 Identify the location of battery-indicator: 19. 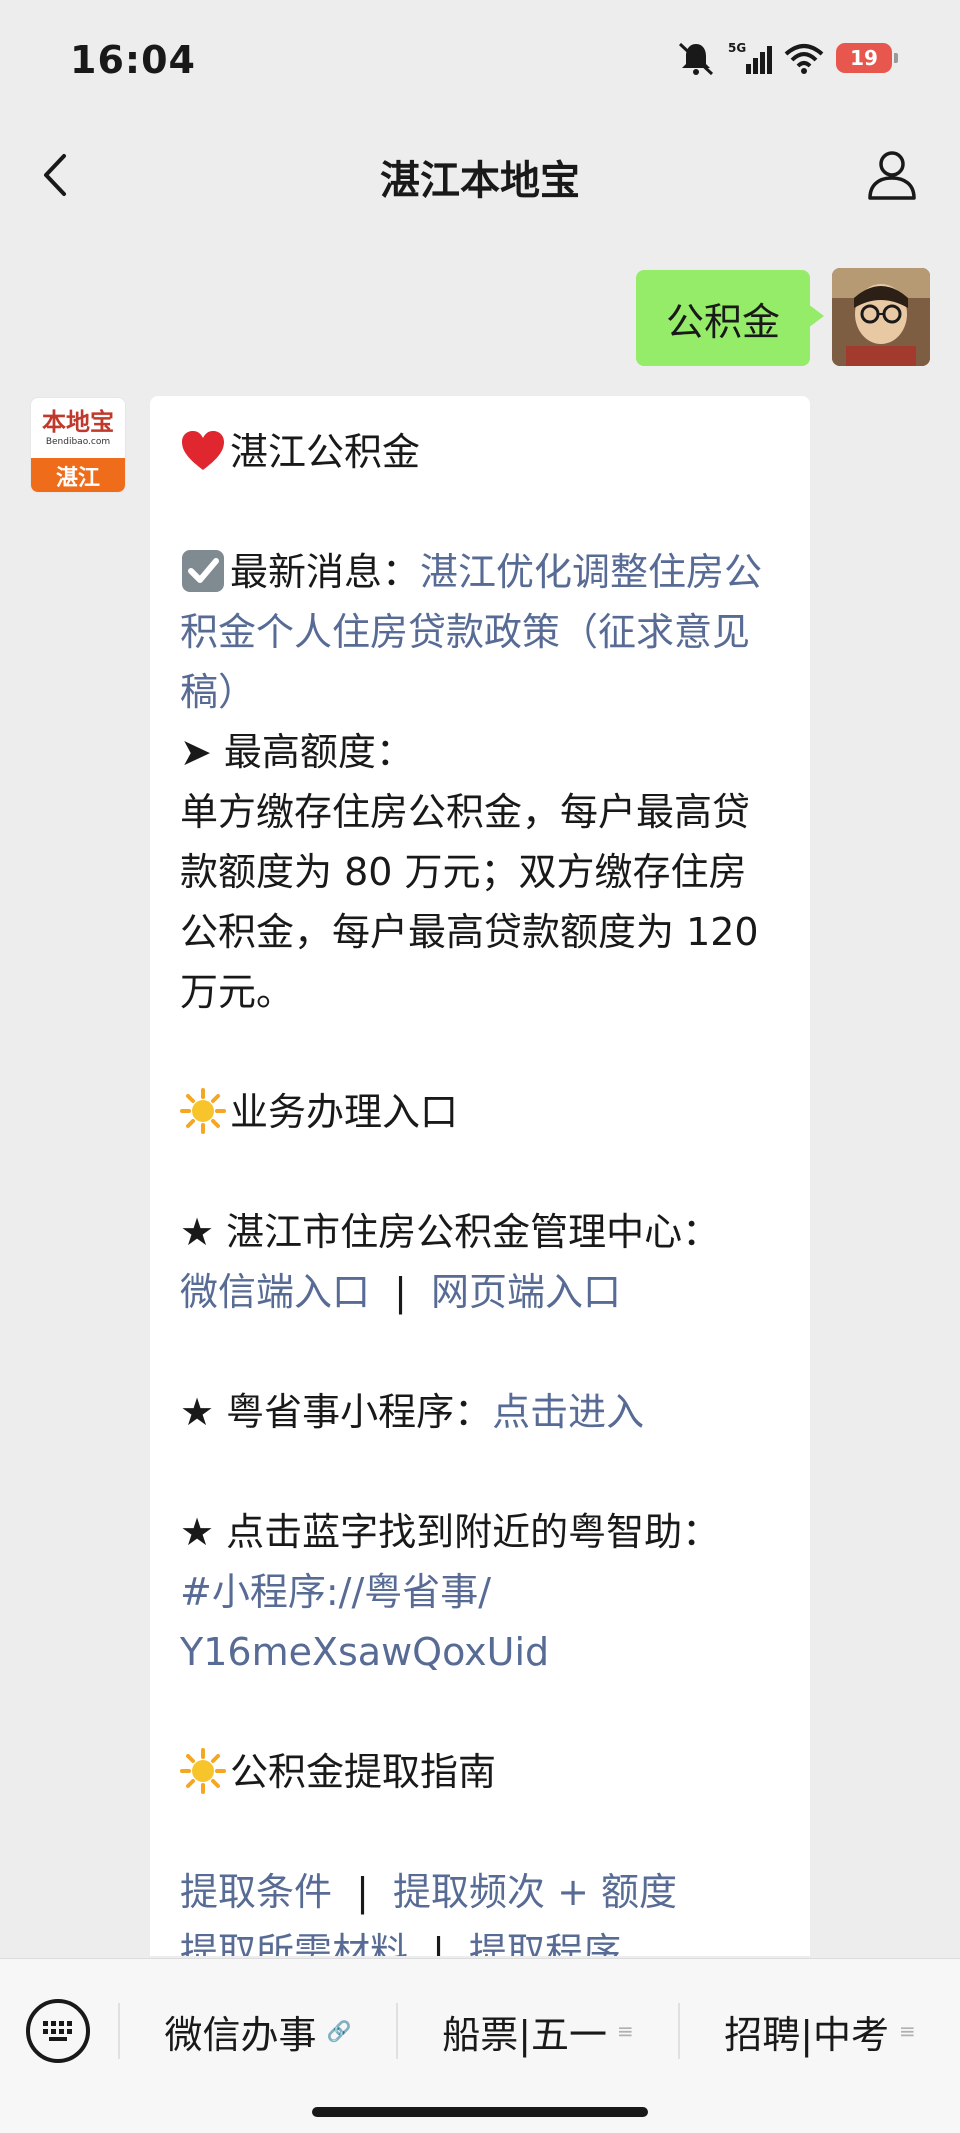
(867, 58).